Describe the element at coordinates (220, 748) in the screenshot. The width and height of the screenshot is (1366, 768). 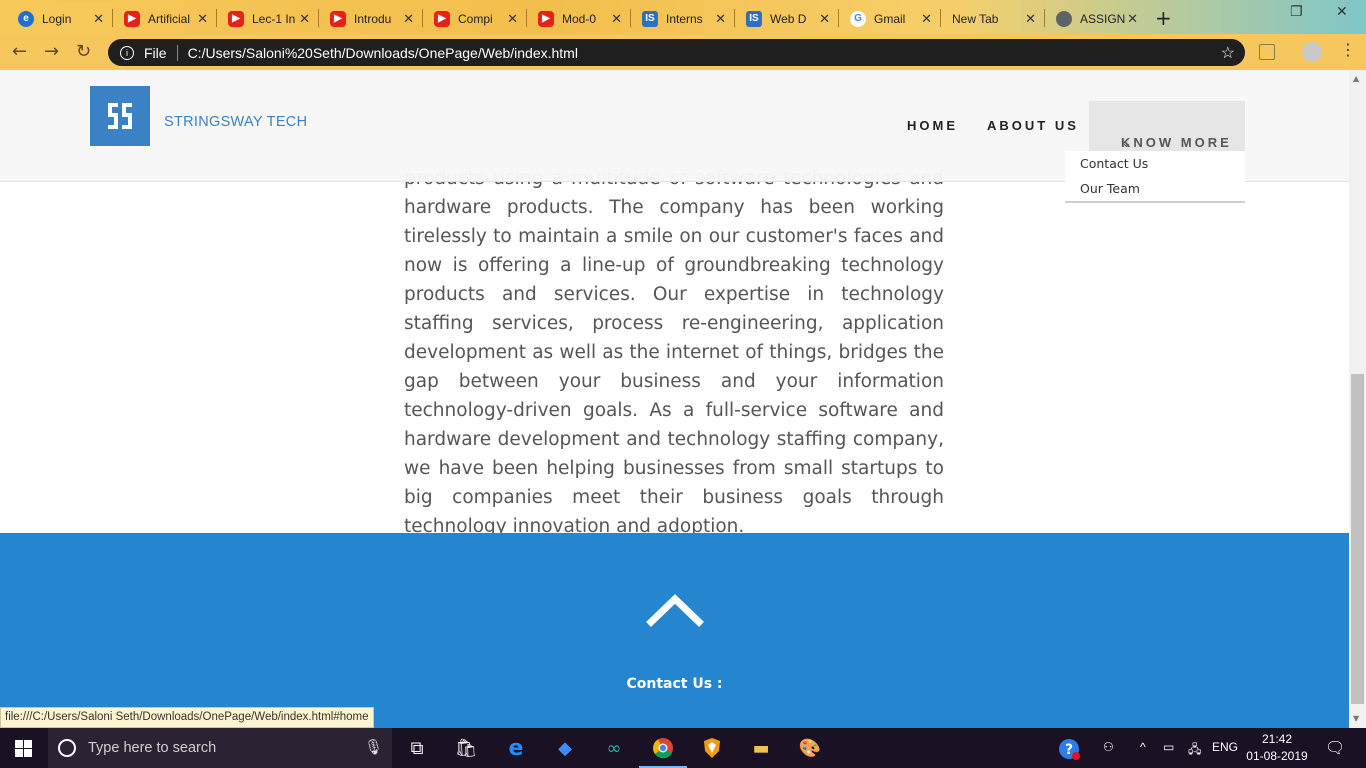
I see `taskbar-search-box: Type here to search 🎙` at that location.